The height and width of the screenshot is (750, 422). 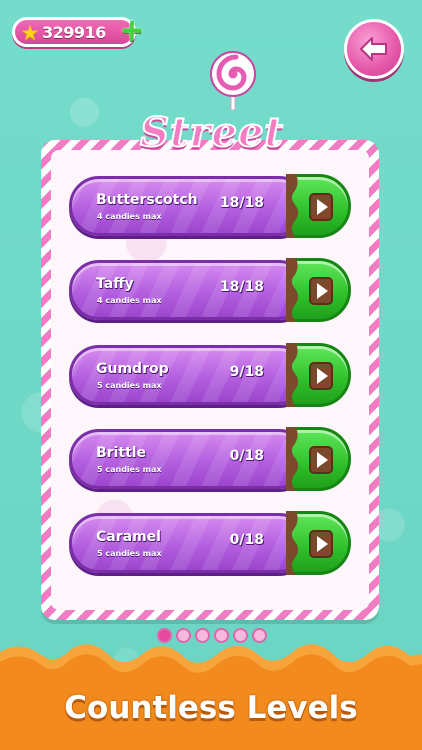 I want to click on level-row-brittle: Brittle 5 candies max 0/18, so click(x=210, y=459).